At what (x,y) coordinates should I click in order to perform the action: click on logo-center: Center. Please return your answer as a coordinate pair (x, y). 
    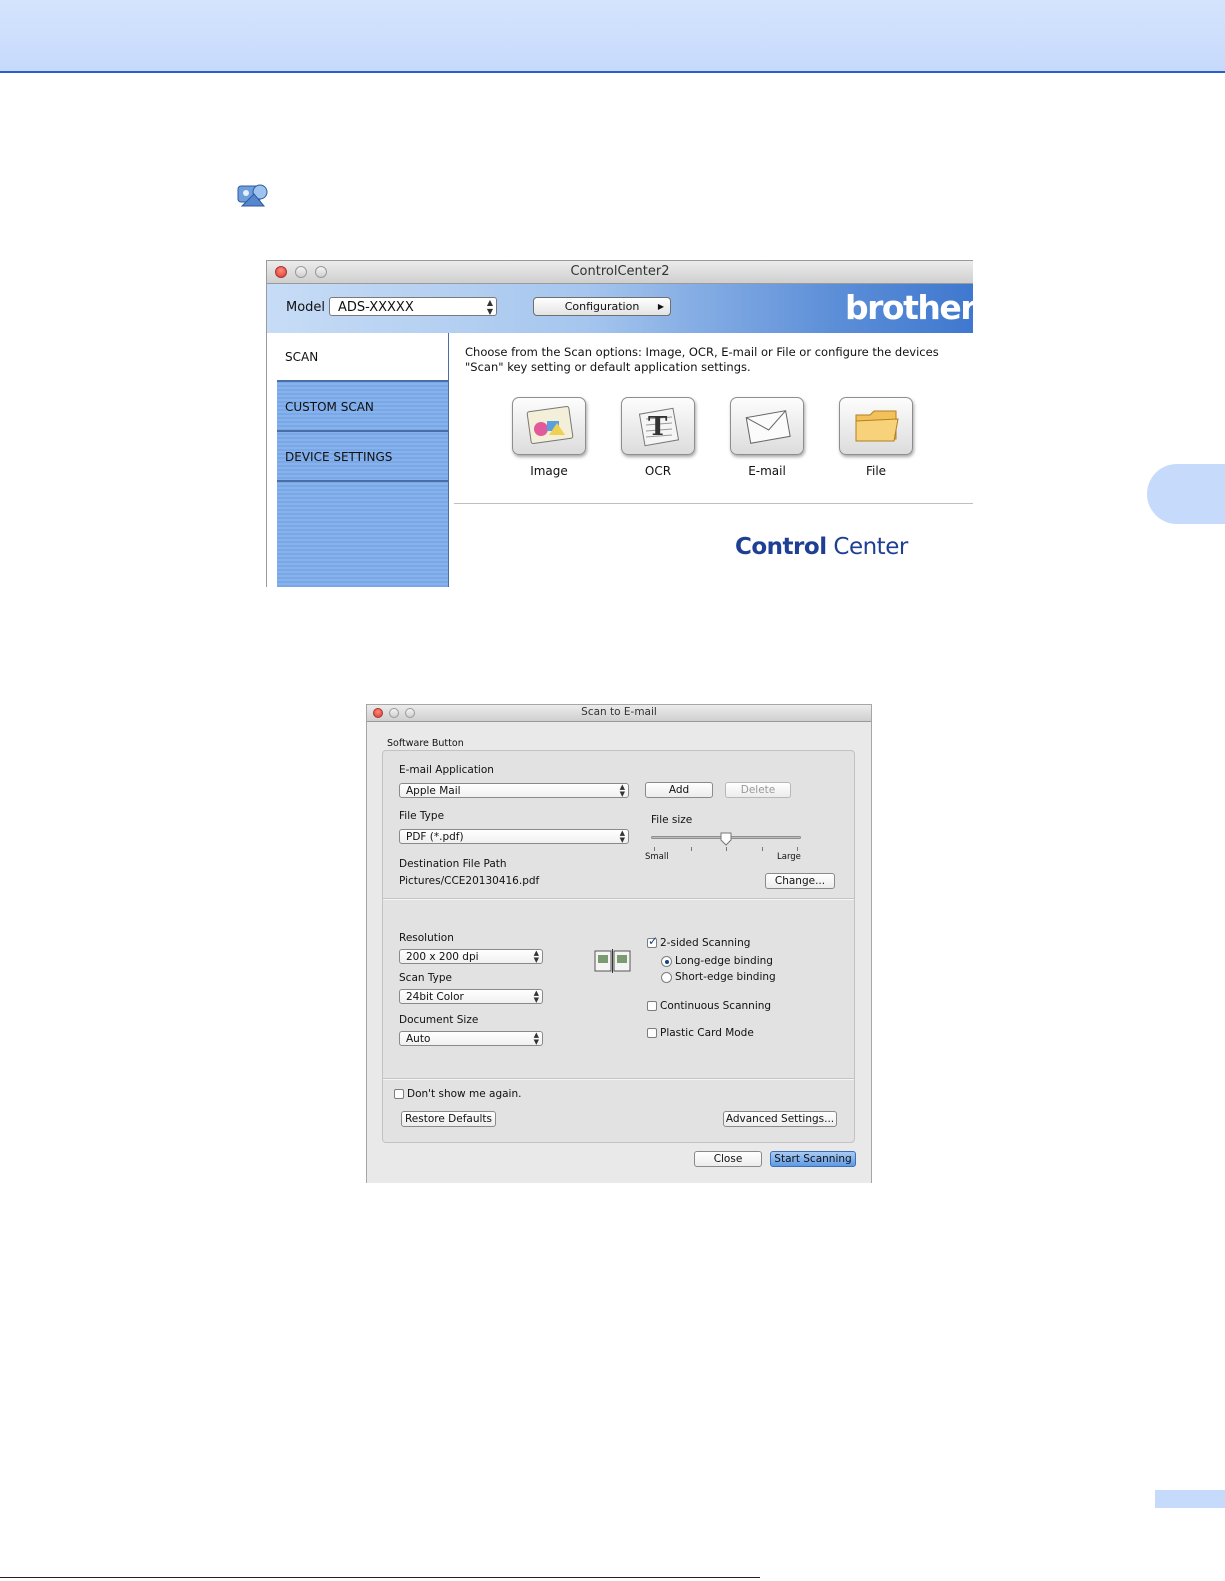
    Looking at the image, I should click on (867, 547).